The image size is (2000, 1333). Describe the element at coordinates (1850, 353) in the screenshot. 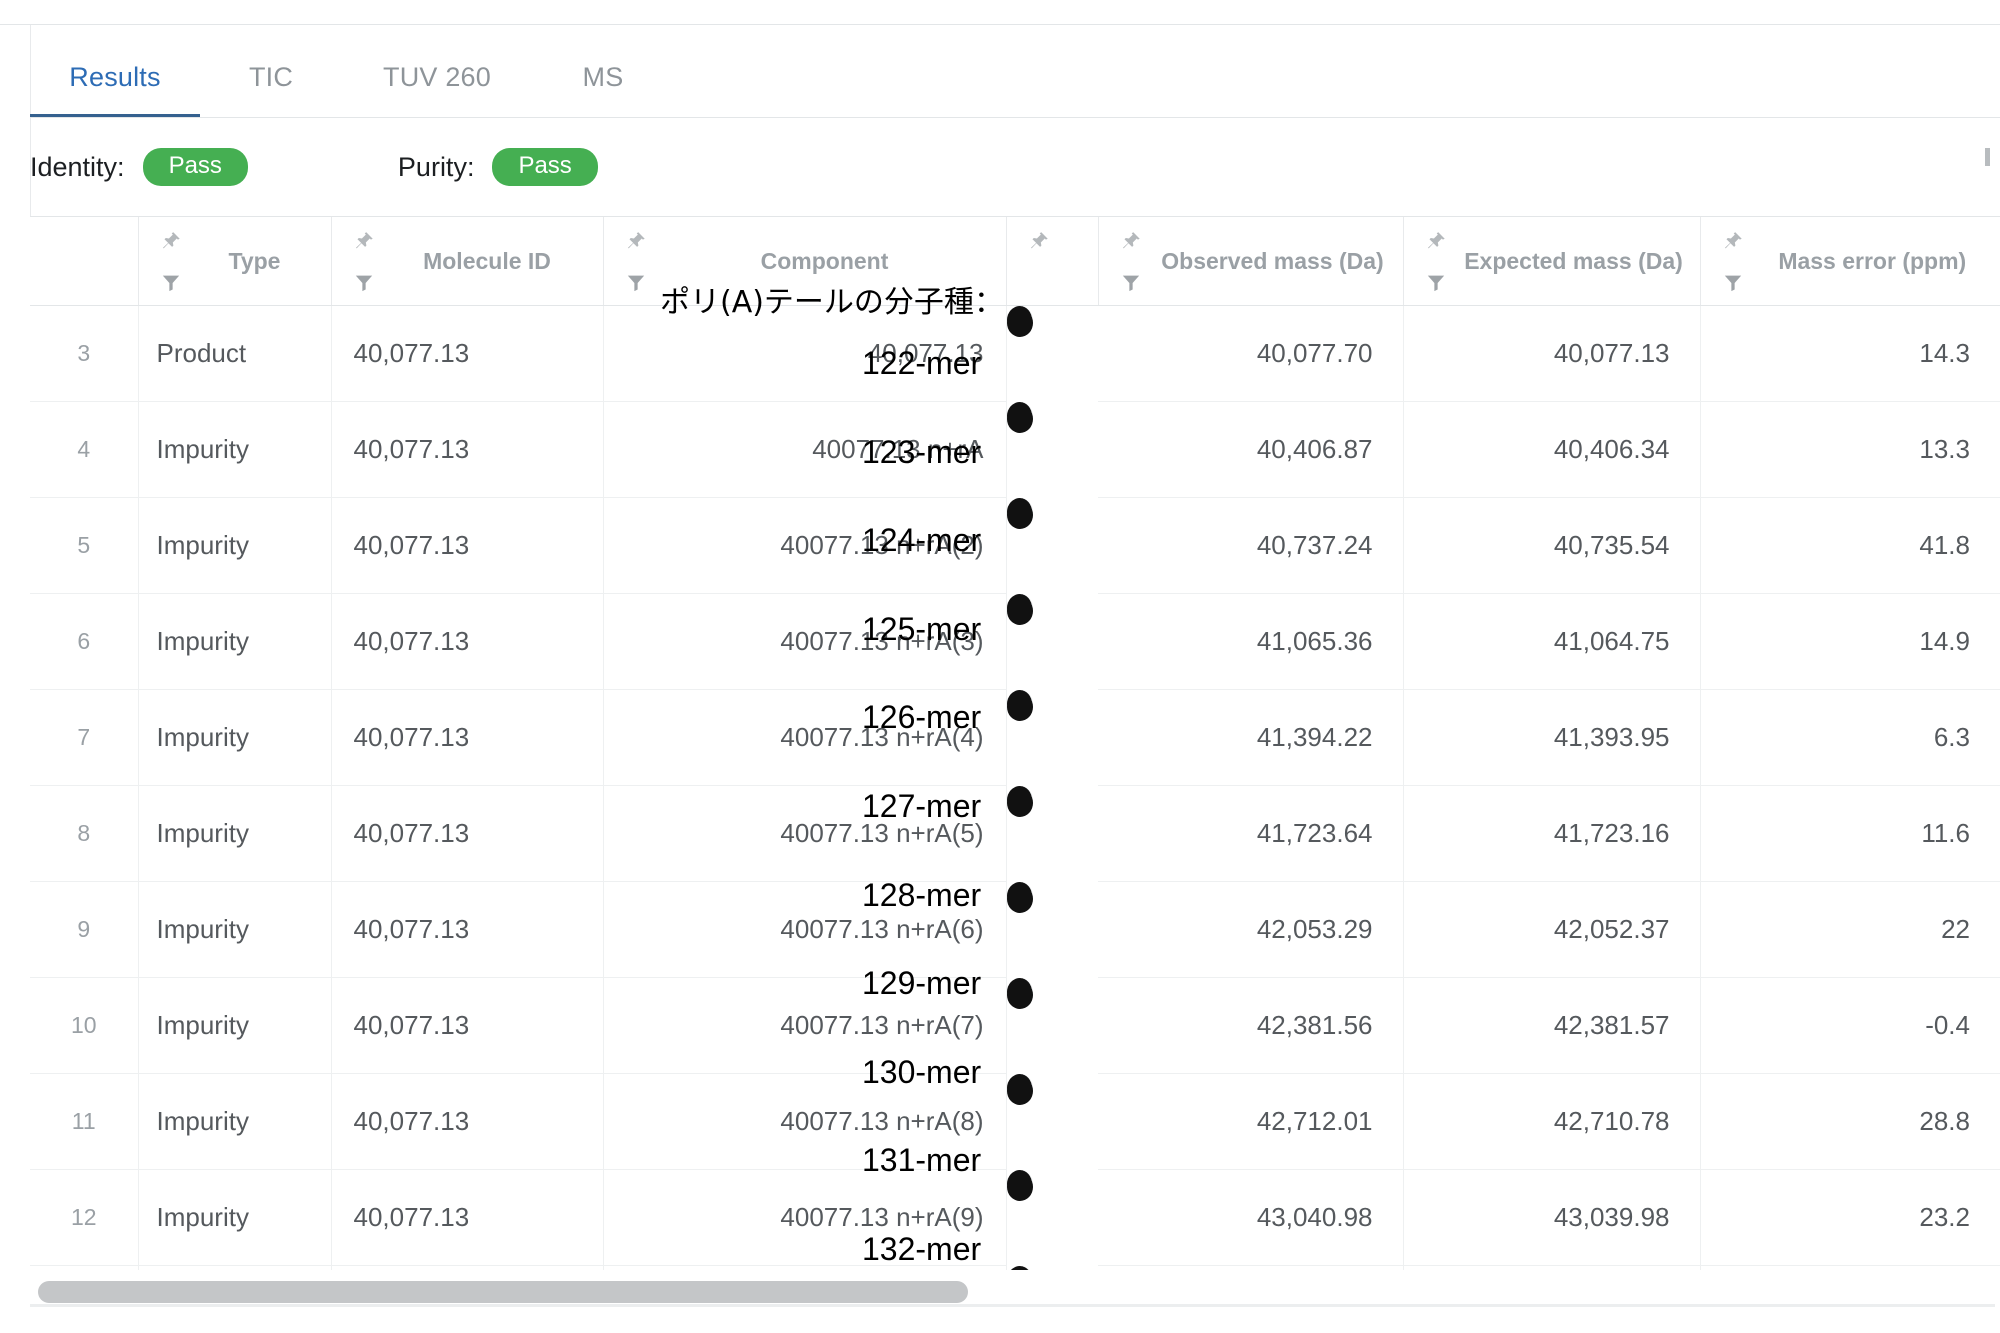

I see `cell-mass-error: 14.3` at that location.